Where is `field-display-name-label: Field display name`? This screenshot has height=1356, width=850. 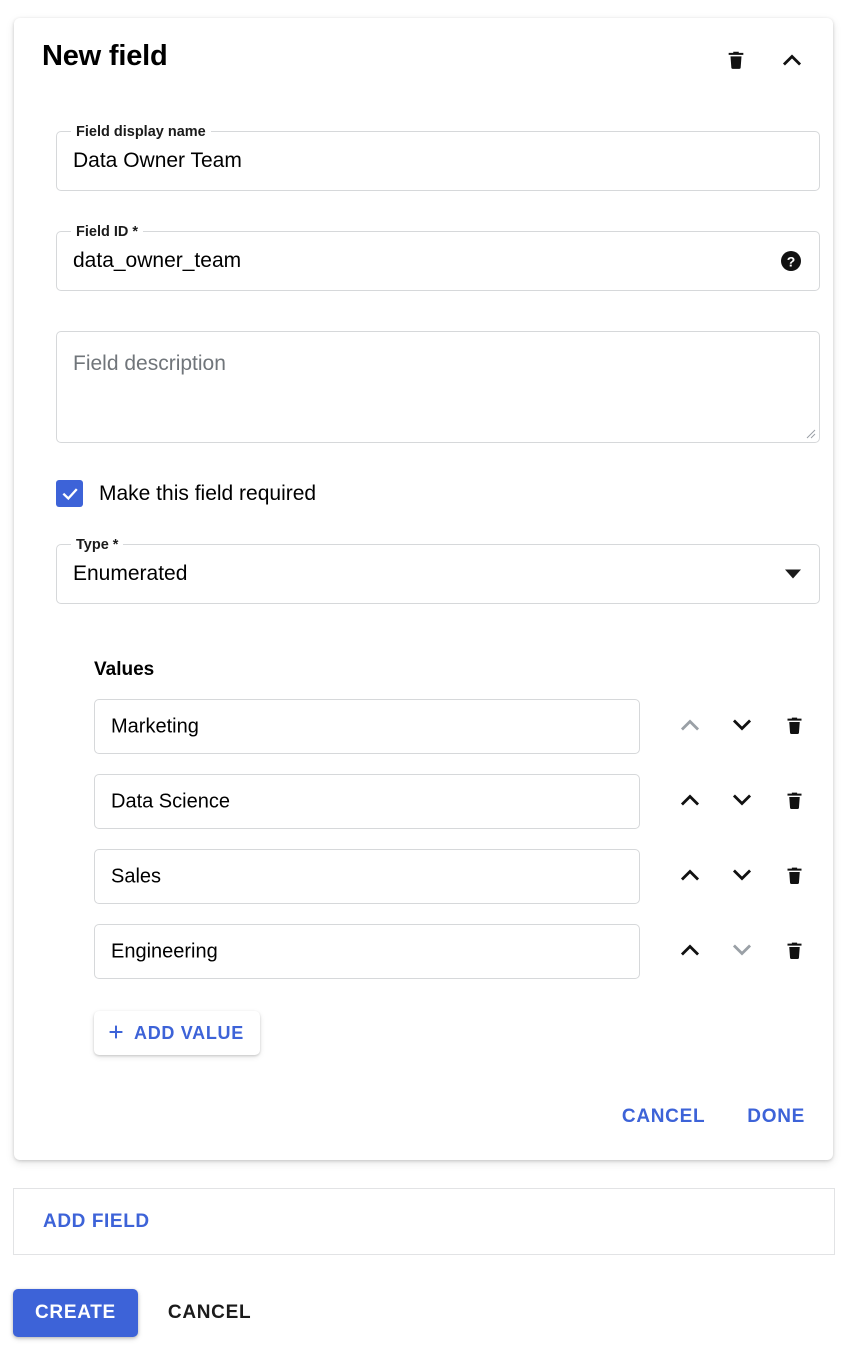
field-display-name-label: Field display name is located at coordinates (141, 132).